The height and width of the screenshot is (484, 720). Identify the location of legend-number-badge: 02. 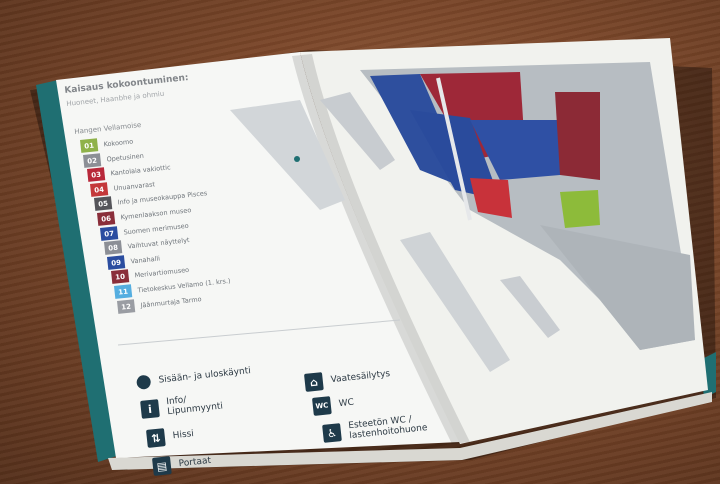
(92, 160).